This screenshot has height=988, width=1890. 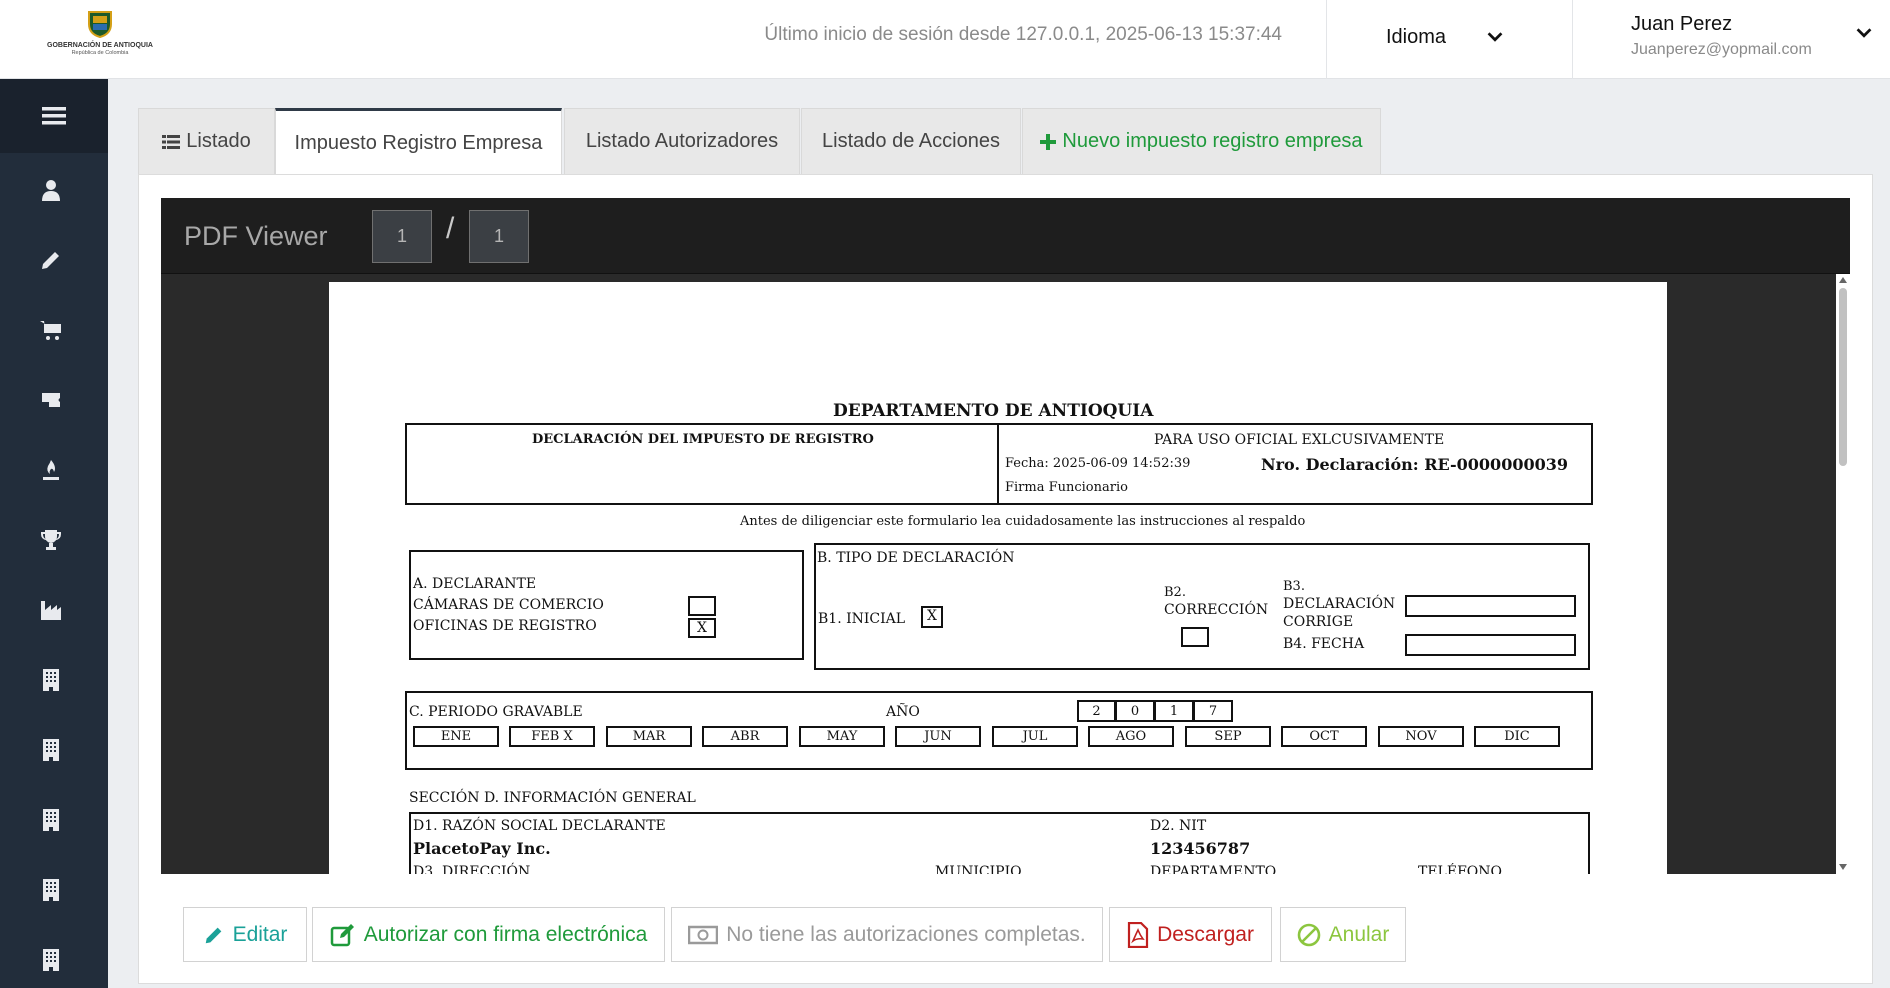 I want to click on pdf-firma: Firma Funcionario, so click(x=1066, y=487).